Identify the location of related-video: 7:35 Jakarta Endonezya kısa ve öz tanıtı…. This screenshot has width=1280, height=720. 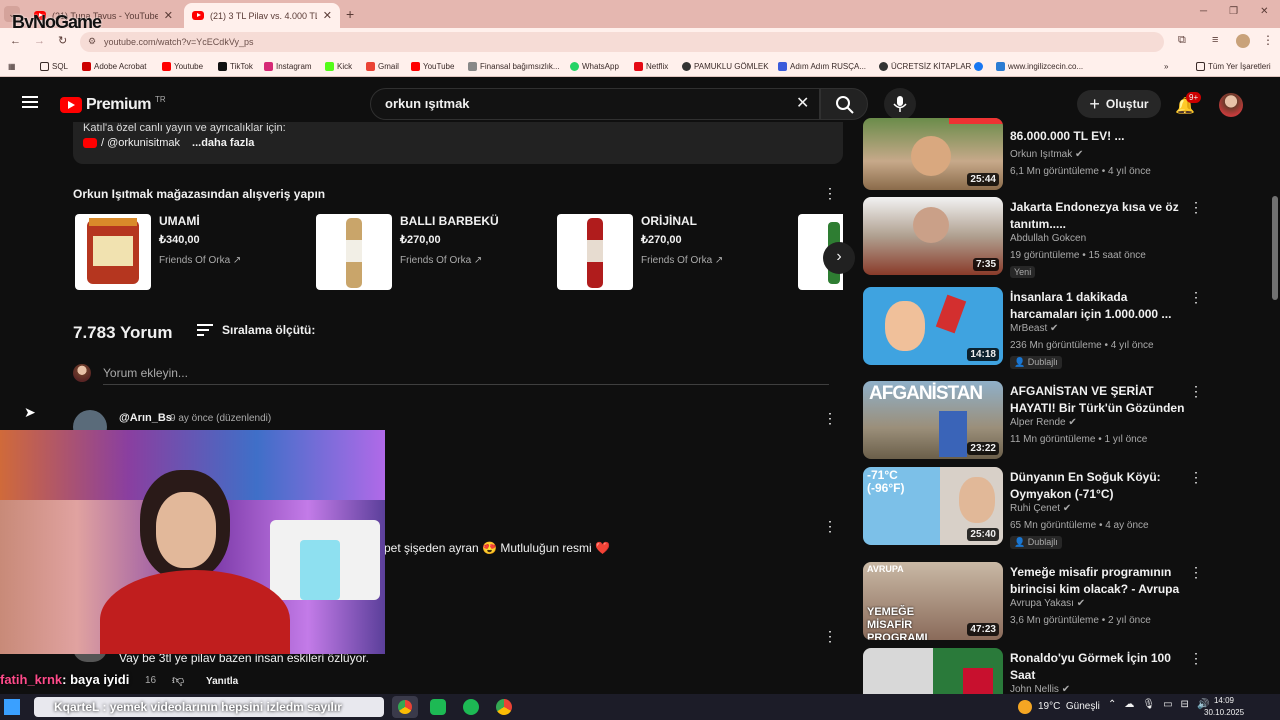
(1063, 237).